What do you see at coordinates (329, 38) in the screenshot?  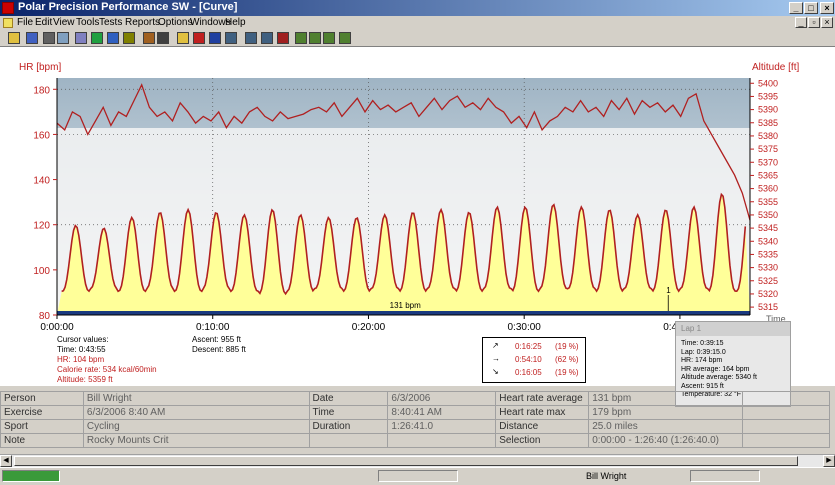 I see `report3-icon` at bounding box center [329, 38].